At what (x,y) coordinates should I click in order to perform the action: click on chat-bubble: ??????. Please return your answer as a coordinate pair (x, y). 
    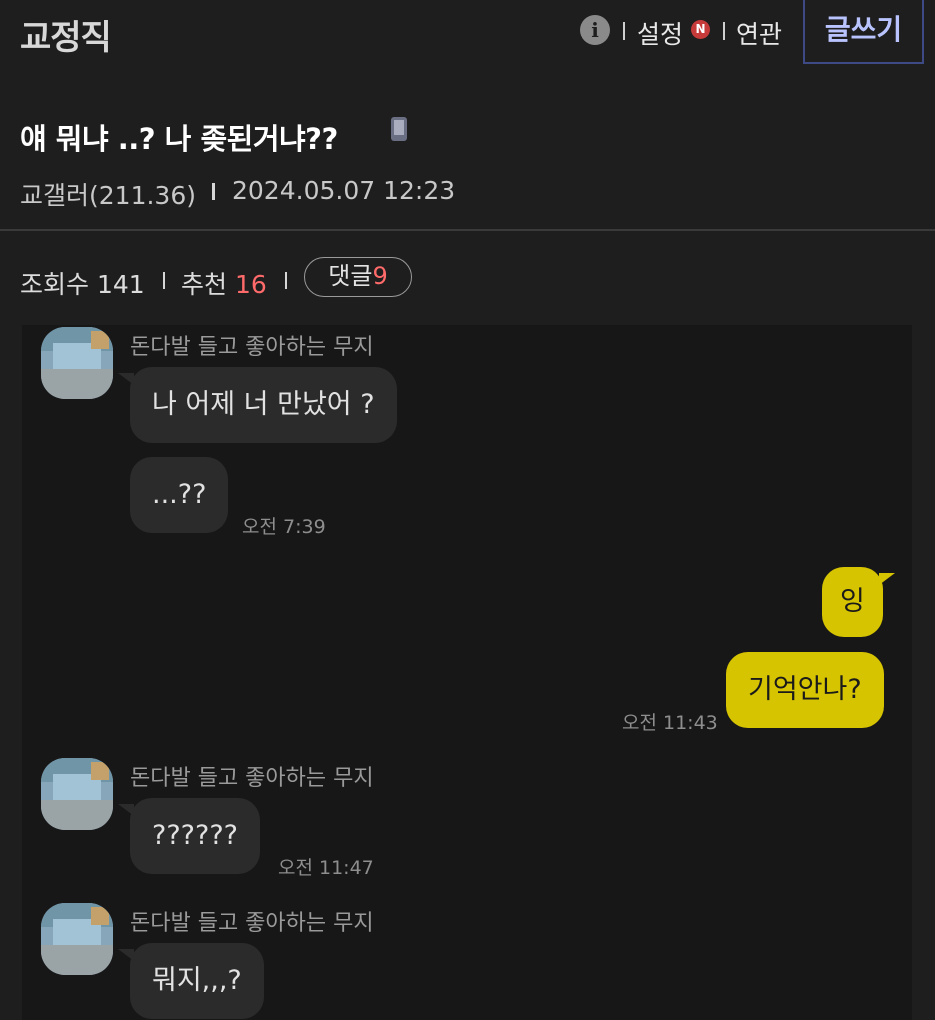
    Looking at the image, I should click on (189, 836).